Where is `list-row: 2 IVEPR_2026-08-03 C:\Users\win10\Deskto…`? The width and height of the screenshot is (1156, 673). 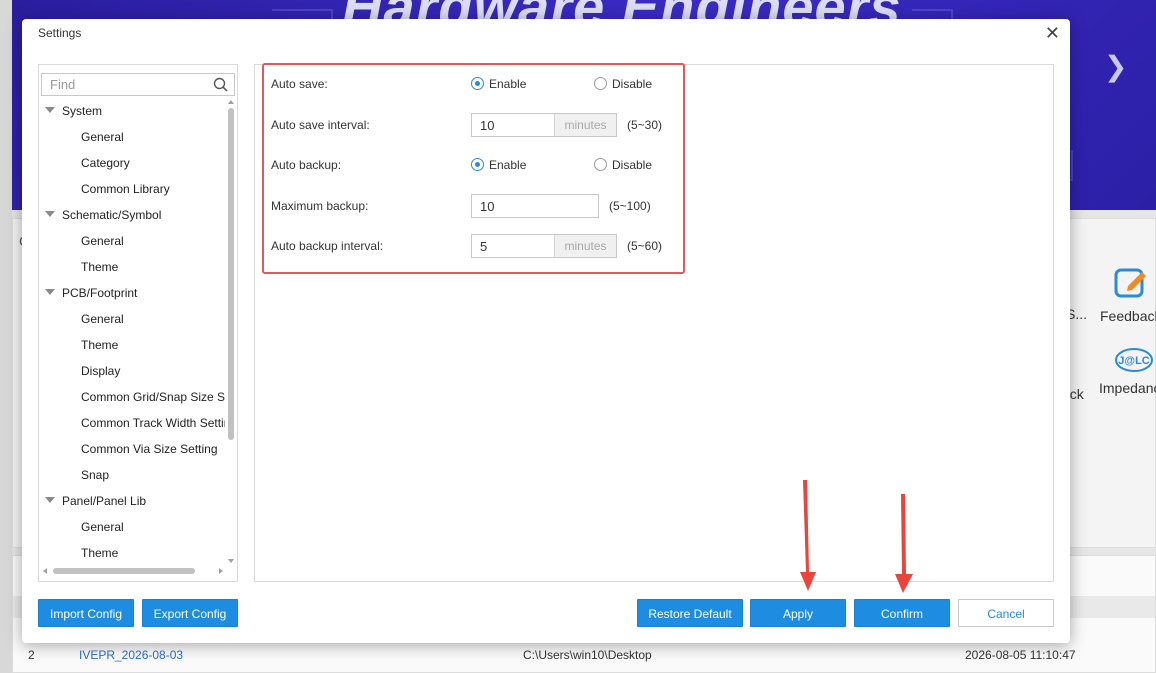
list-row: 2 IVEPR_2026-08-03 C:\Users\win10\Deskto… is located at coordinates (584, 659).